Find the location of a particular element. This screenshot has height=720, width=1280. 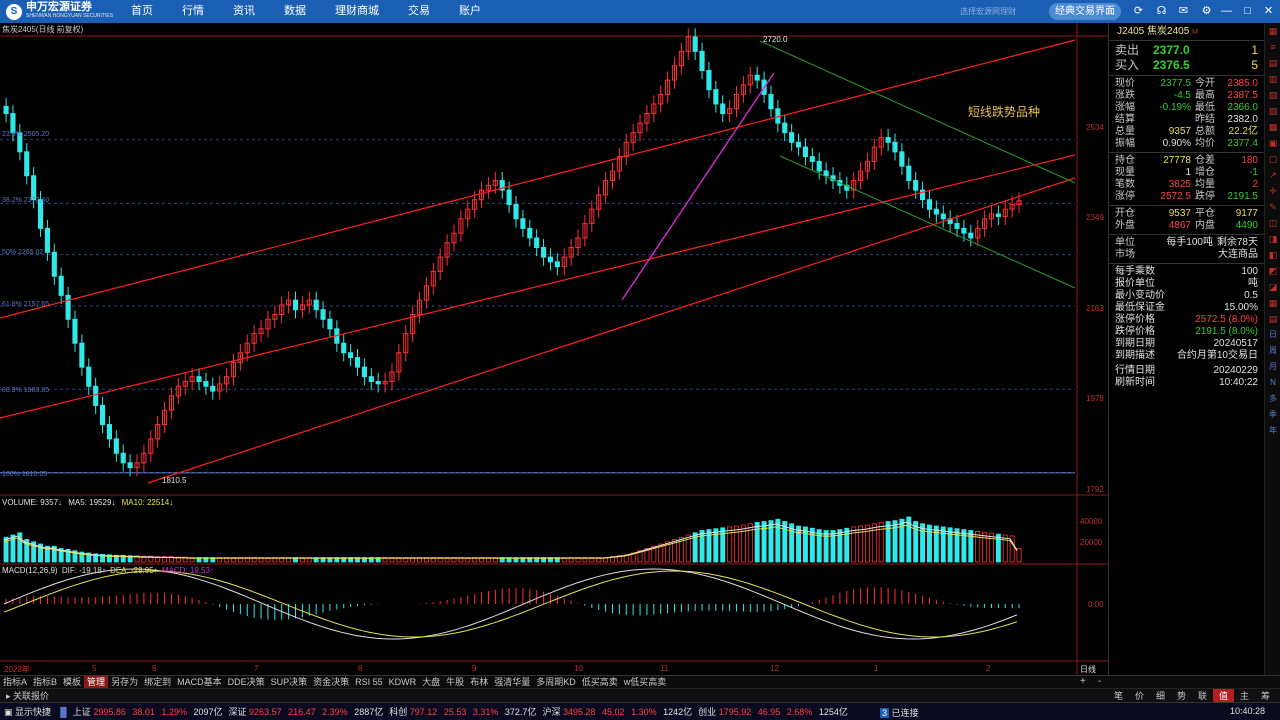

indicator-tab: 管理 is located at coordinates (96, 682).